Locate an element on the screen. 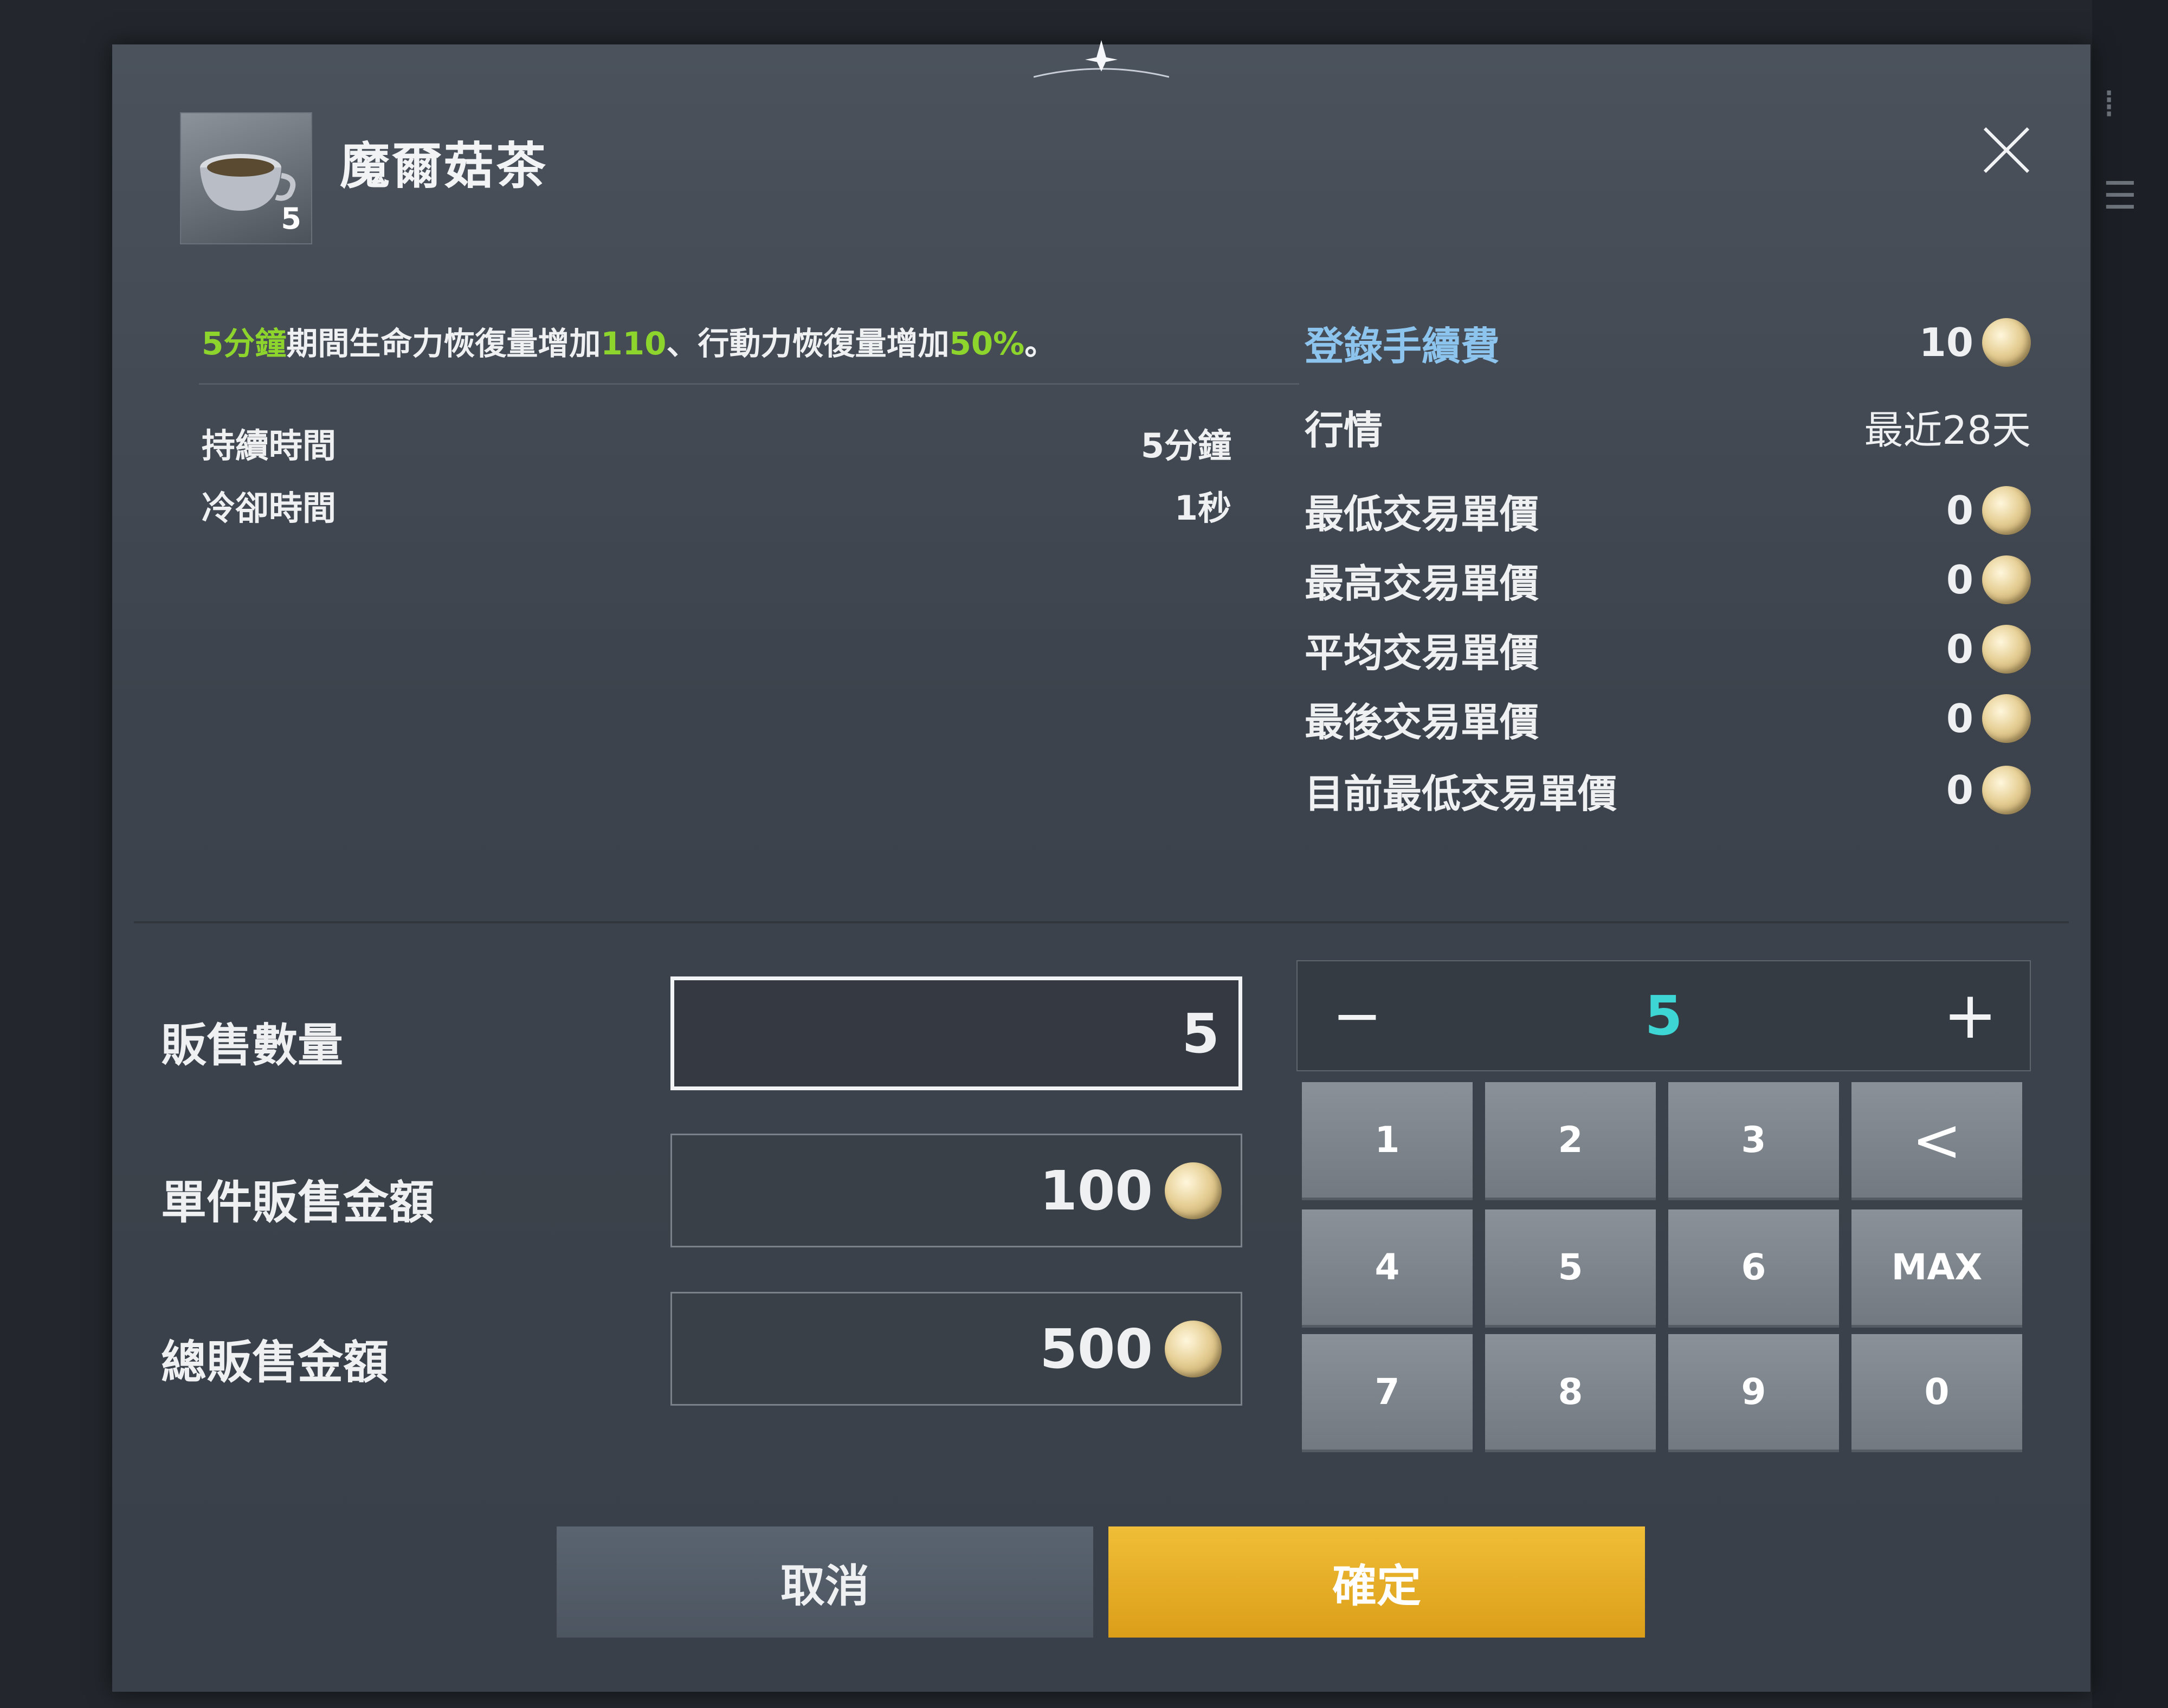  quotes-period: 最近28天 is located at coordinates (1948, 430).